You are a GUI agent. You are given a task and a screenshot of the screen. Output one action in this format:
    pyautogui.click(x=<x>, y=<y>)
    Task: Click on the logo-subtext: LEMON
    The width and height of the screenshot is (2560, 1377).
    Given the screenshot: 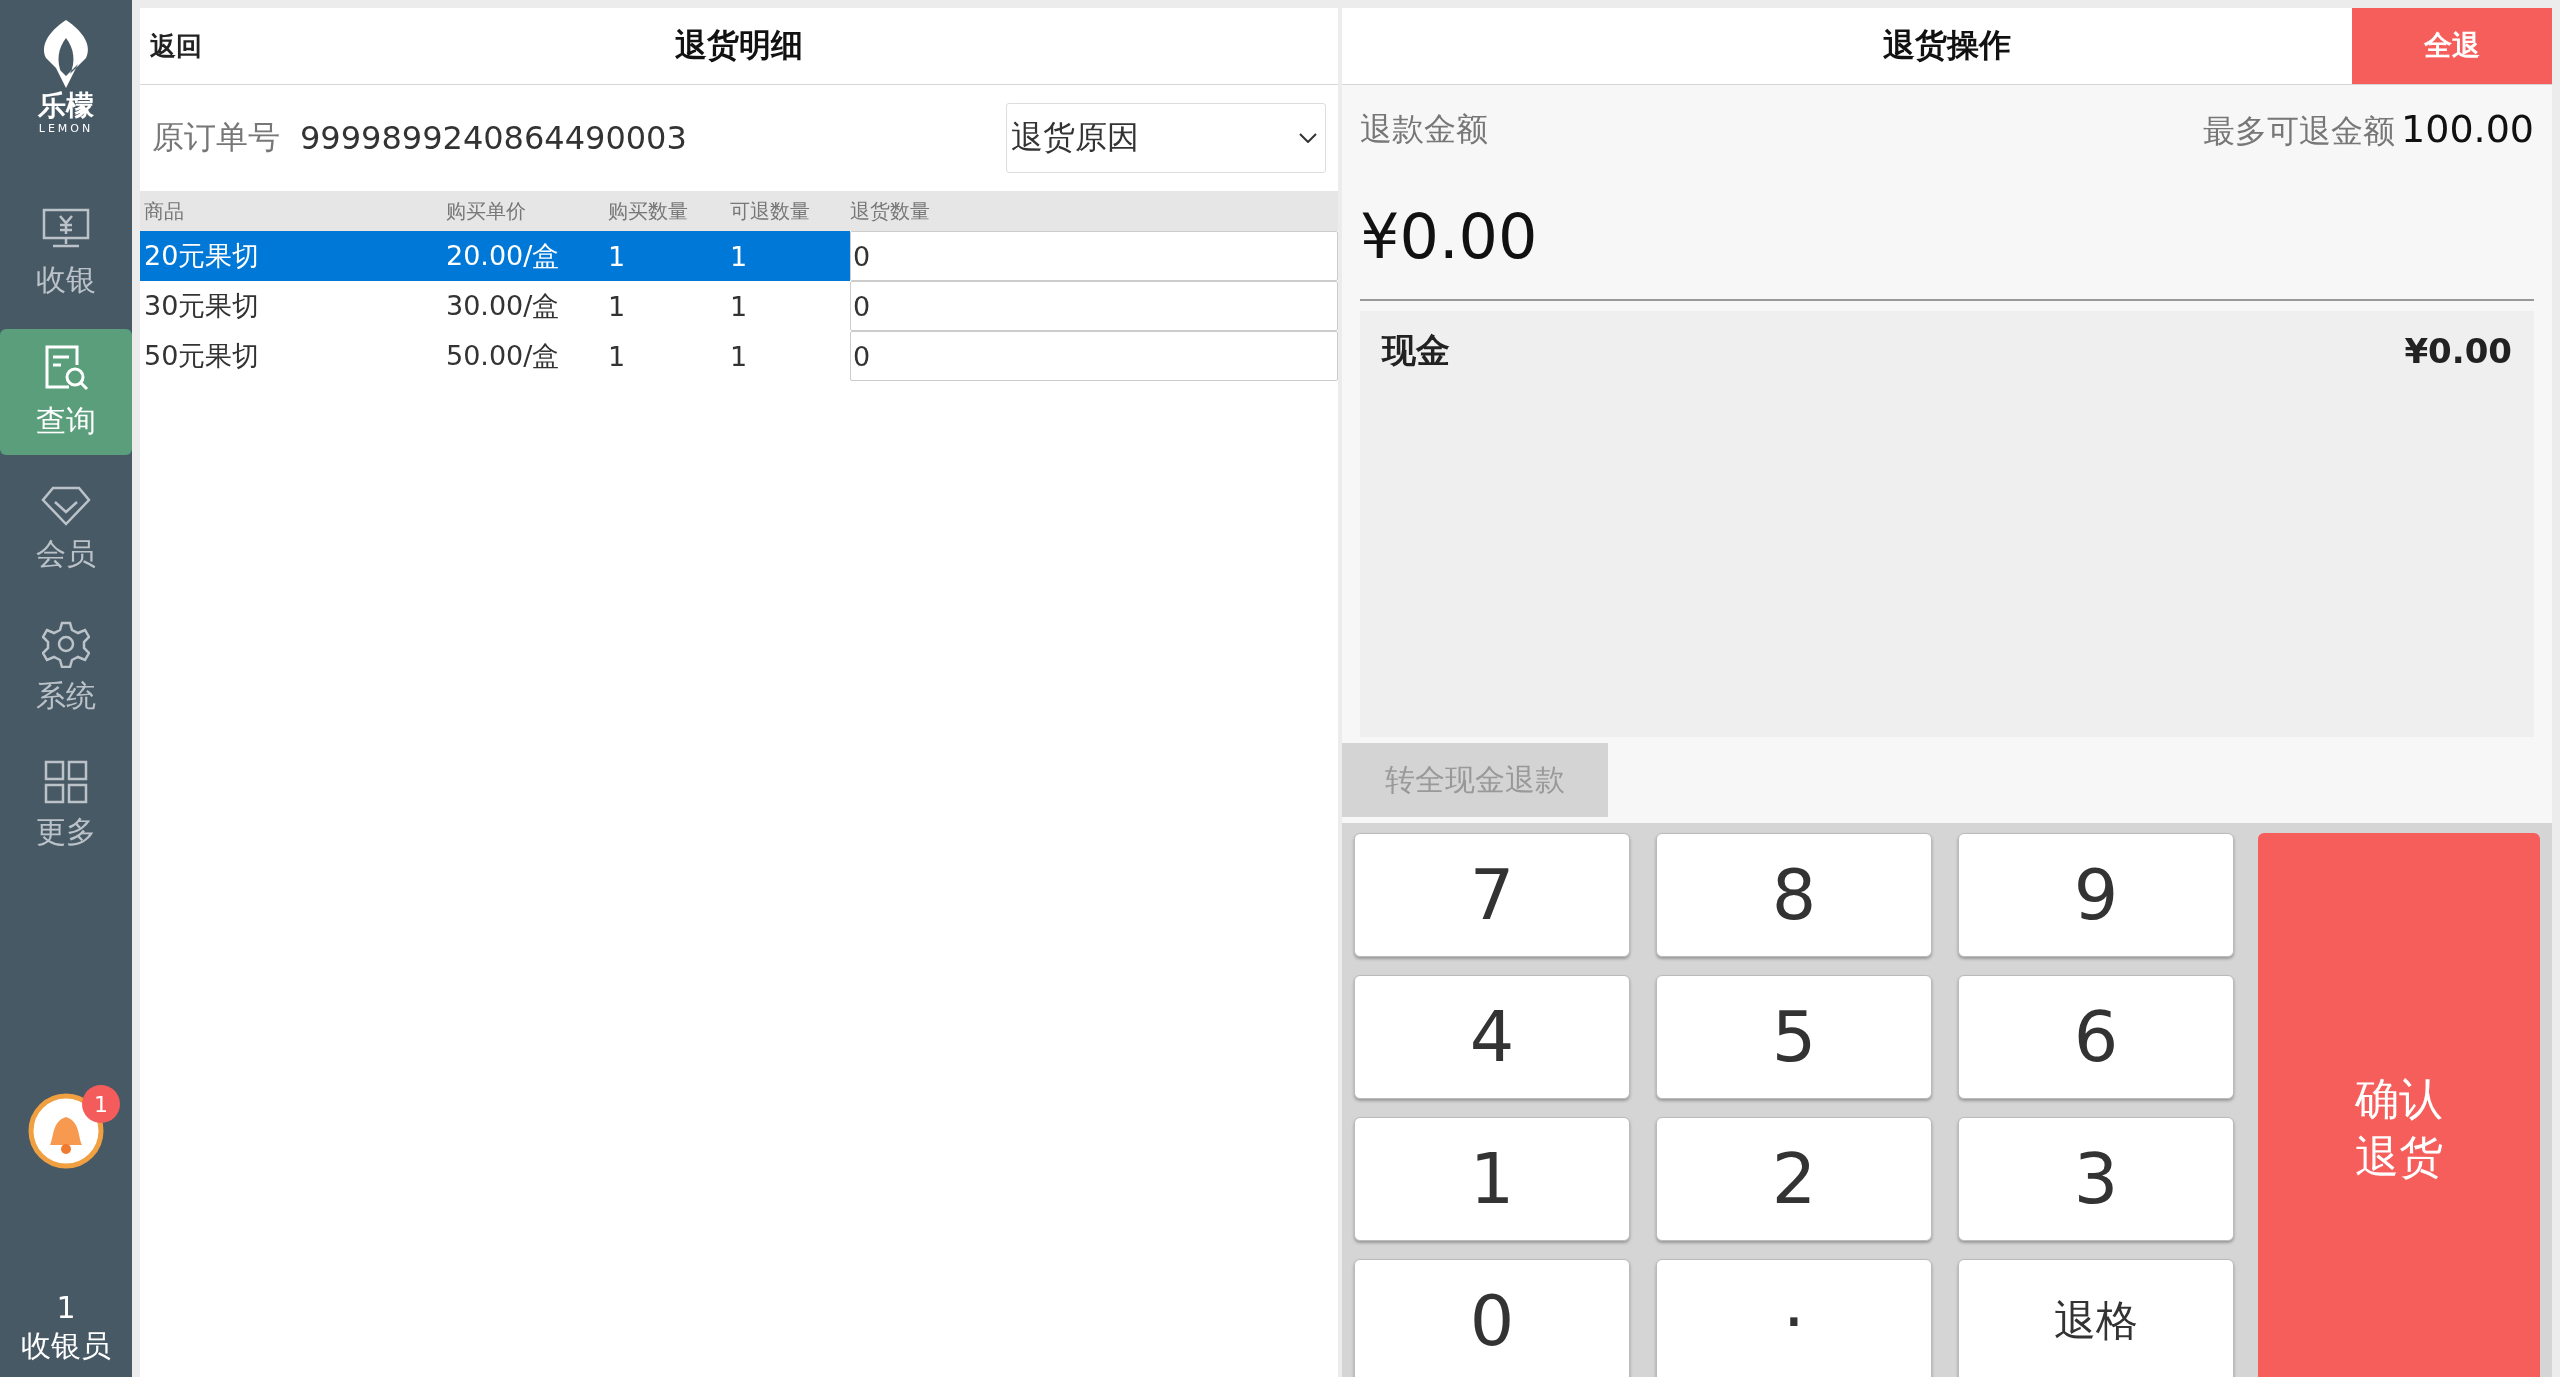 What is the action you would take?
    pyautogui.click(x=66, y=128)
    